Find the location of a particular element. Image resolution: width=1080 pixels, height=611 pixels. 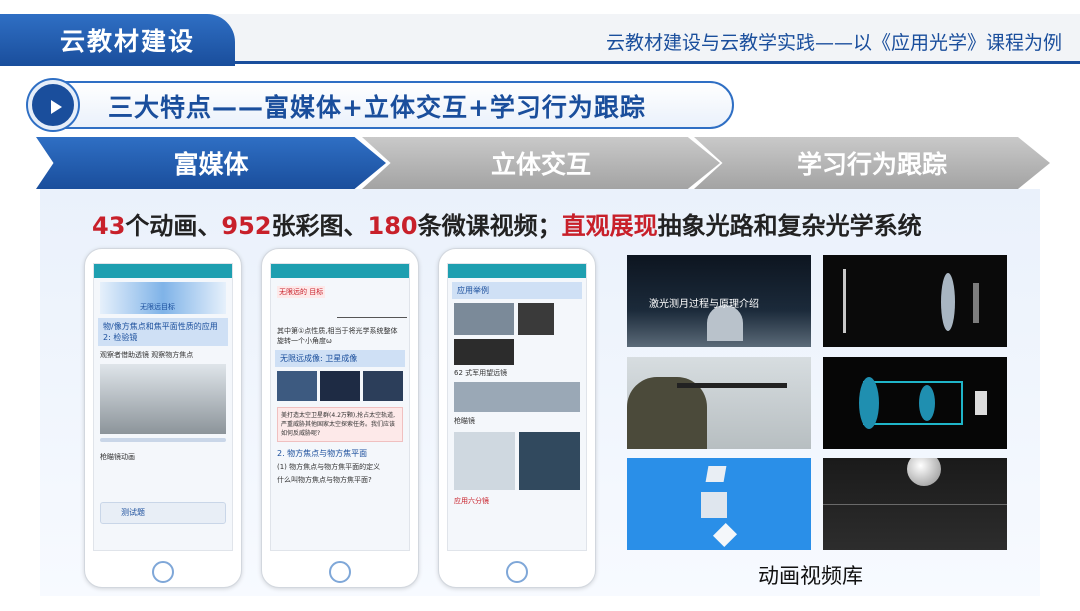

screen-banner: 应用举例 is located at coordinates (517, 290).